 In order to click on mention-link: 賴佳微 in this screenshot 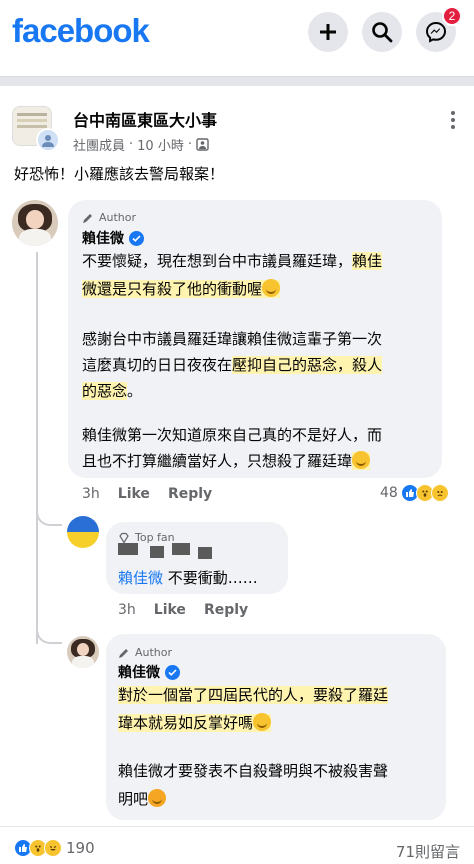, I will do `click(140, 578)`.